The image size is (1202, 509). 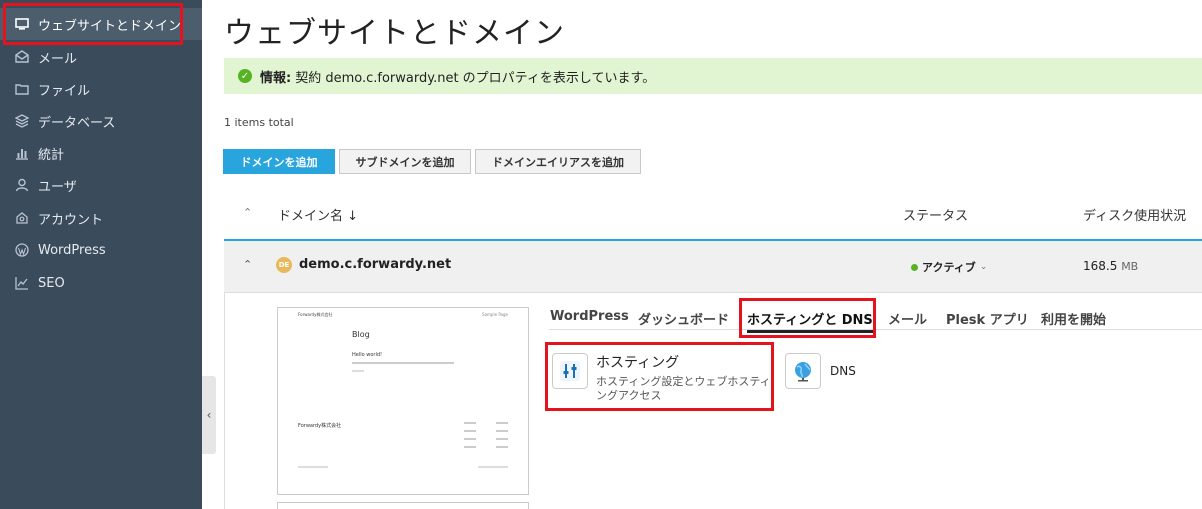 What do you see at coordinates (589, 316) in the screenshot?
I see `tab-wordpress: WordPress` at bounding box center [589, 316].